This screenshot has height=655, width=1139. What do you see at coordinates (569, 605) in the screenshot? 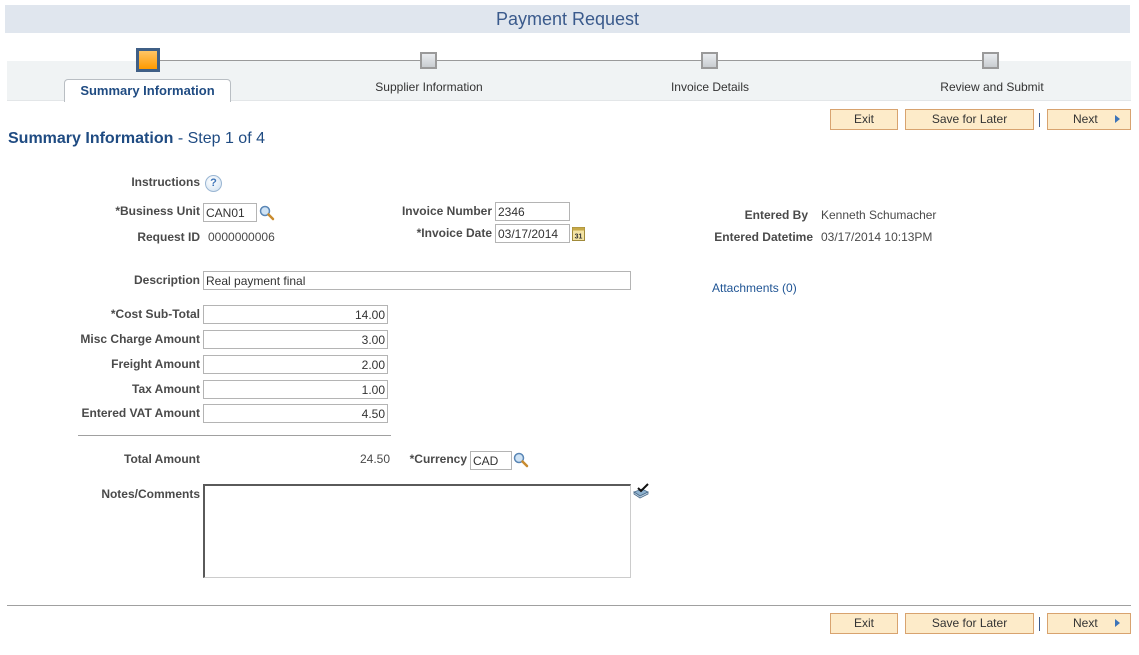
I see `footer-divider` at bounding box center [569, 605].